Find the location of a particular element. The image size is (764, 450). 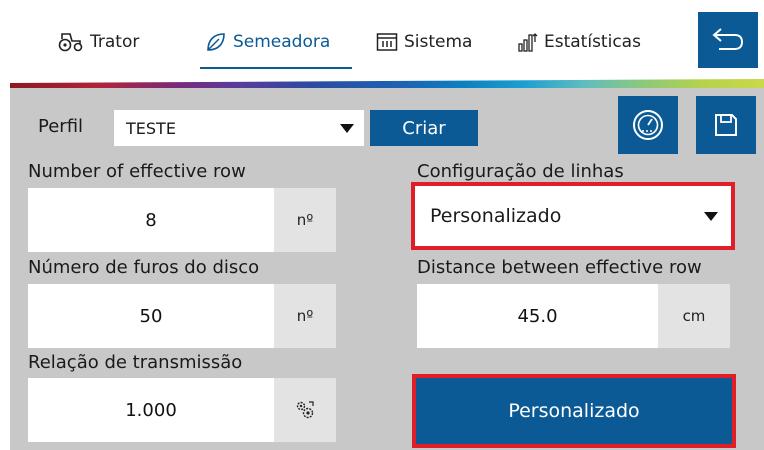

transmission-value: 1.000 is located at coordinates (151, 410).